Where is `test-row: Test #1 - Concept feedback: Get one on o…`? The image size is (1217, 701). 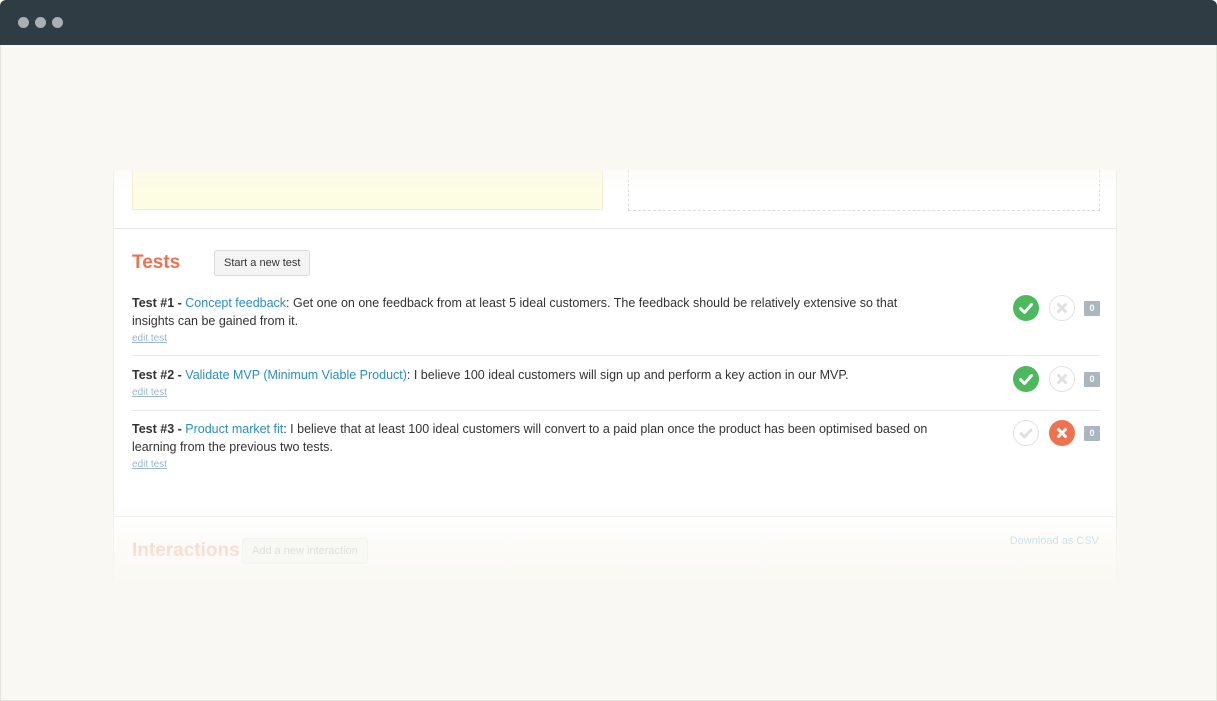
test-row: Test #1 - Concept feedback: Get one on o… is located at coordinates (616, 319).